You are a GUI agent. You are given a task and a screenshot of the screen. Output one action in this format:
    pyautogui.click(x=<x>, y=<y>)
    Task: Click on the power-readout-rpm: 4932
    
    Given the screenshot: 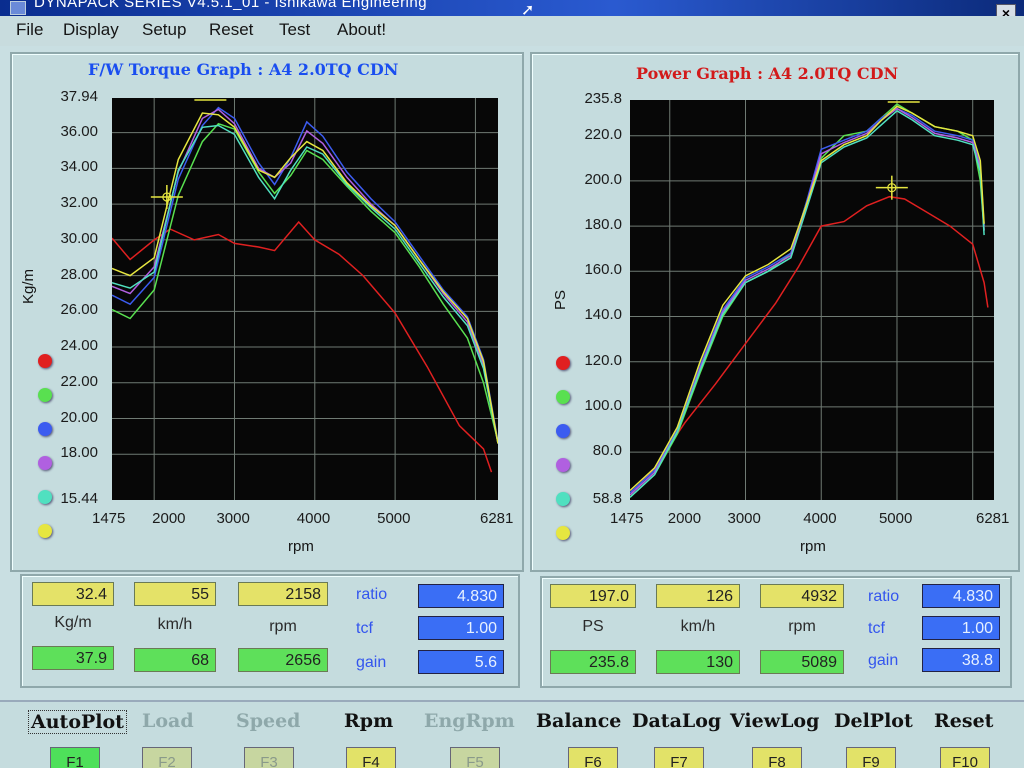 What is the action you would take?
    pyautogui.click(x=802, y=596)
    